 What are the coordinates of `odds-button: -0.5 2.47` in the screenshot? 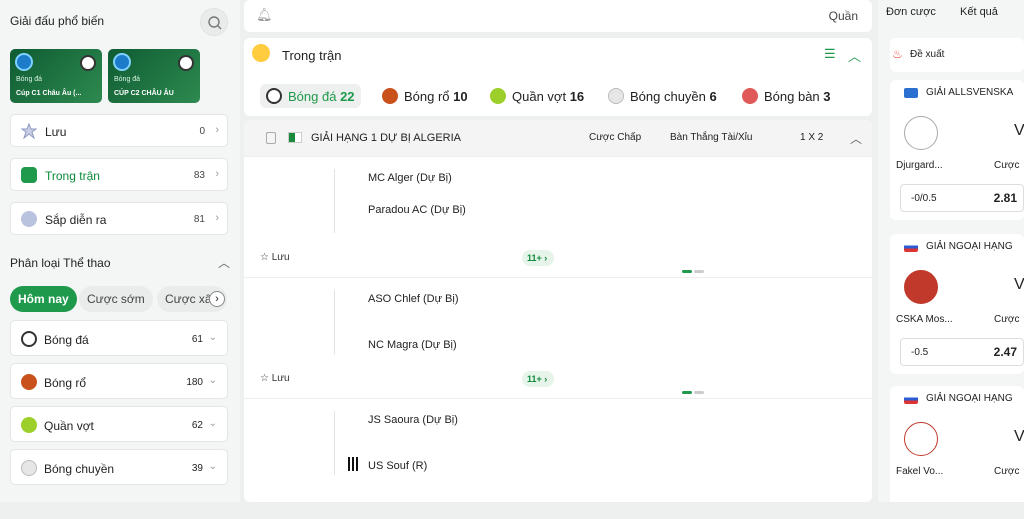 It's located at (962, 352).